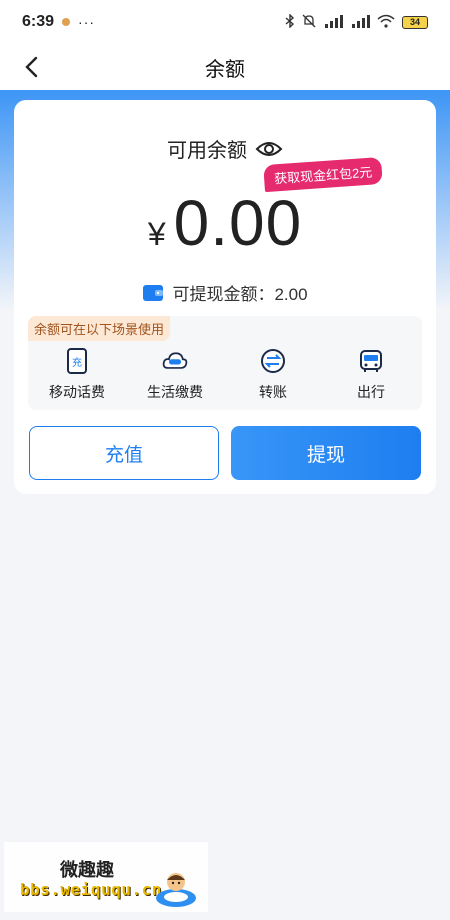  What do you see at coordinates (333, 22) in the screenshot?
I see `signal-icon` at bounding box center [333, 22].